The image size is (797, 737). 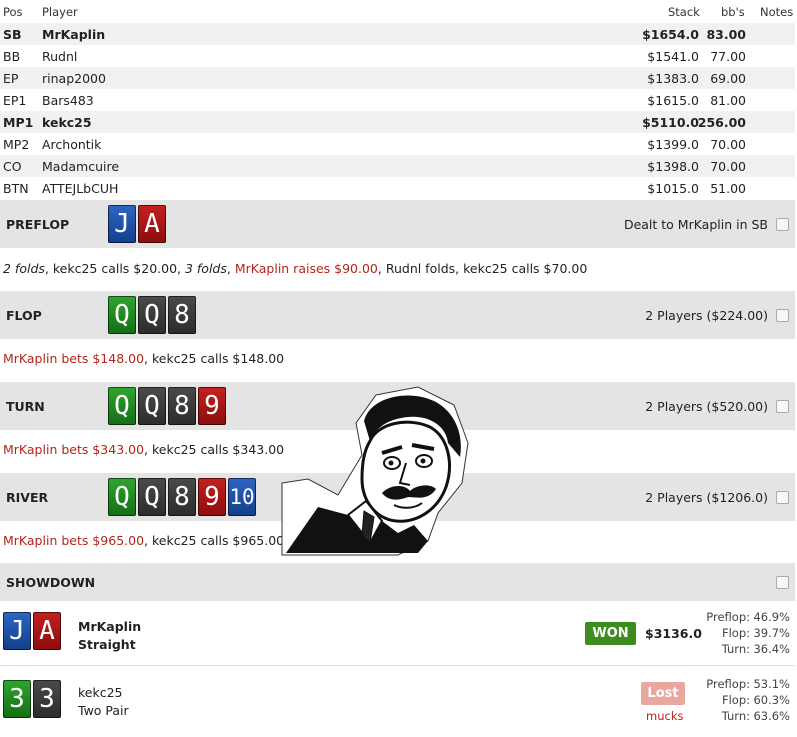 What do you see at coordinates (67, 122) in the screenshot?
I see `player-name: kekc25` at bounding box center [67, 122].